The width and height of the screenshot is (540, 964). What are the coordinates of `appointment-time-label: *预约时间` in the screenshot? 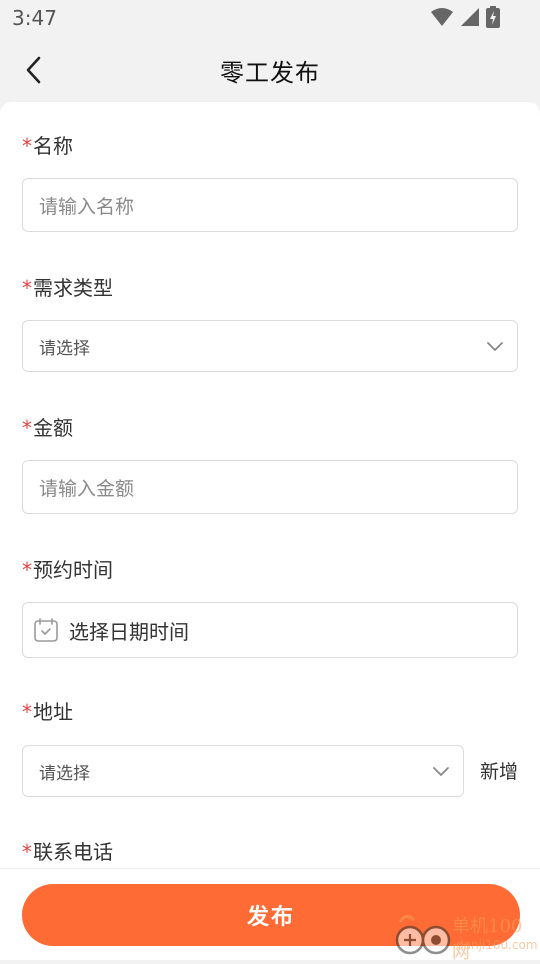 It's located at (67, 568).